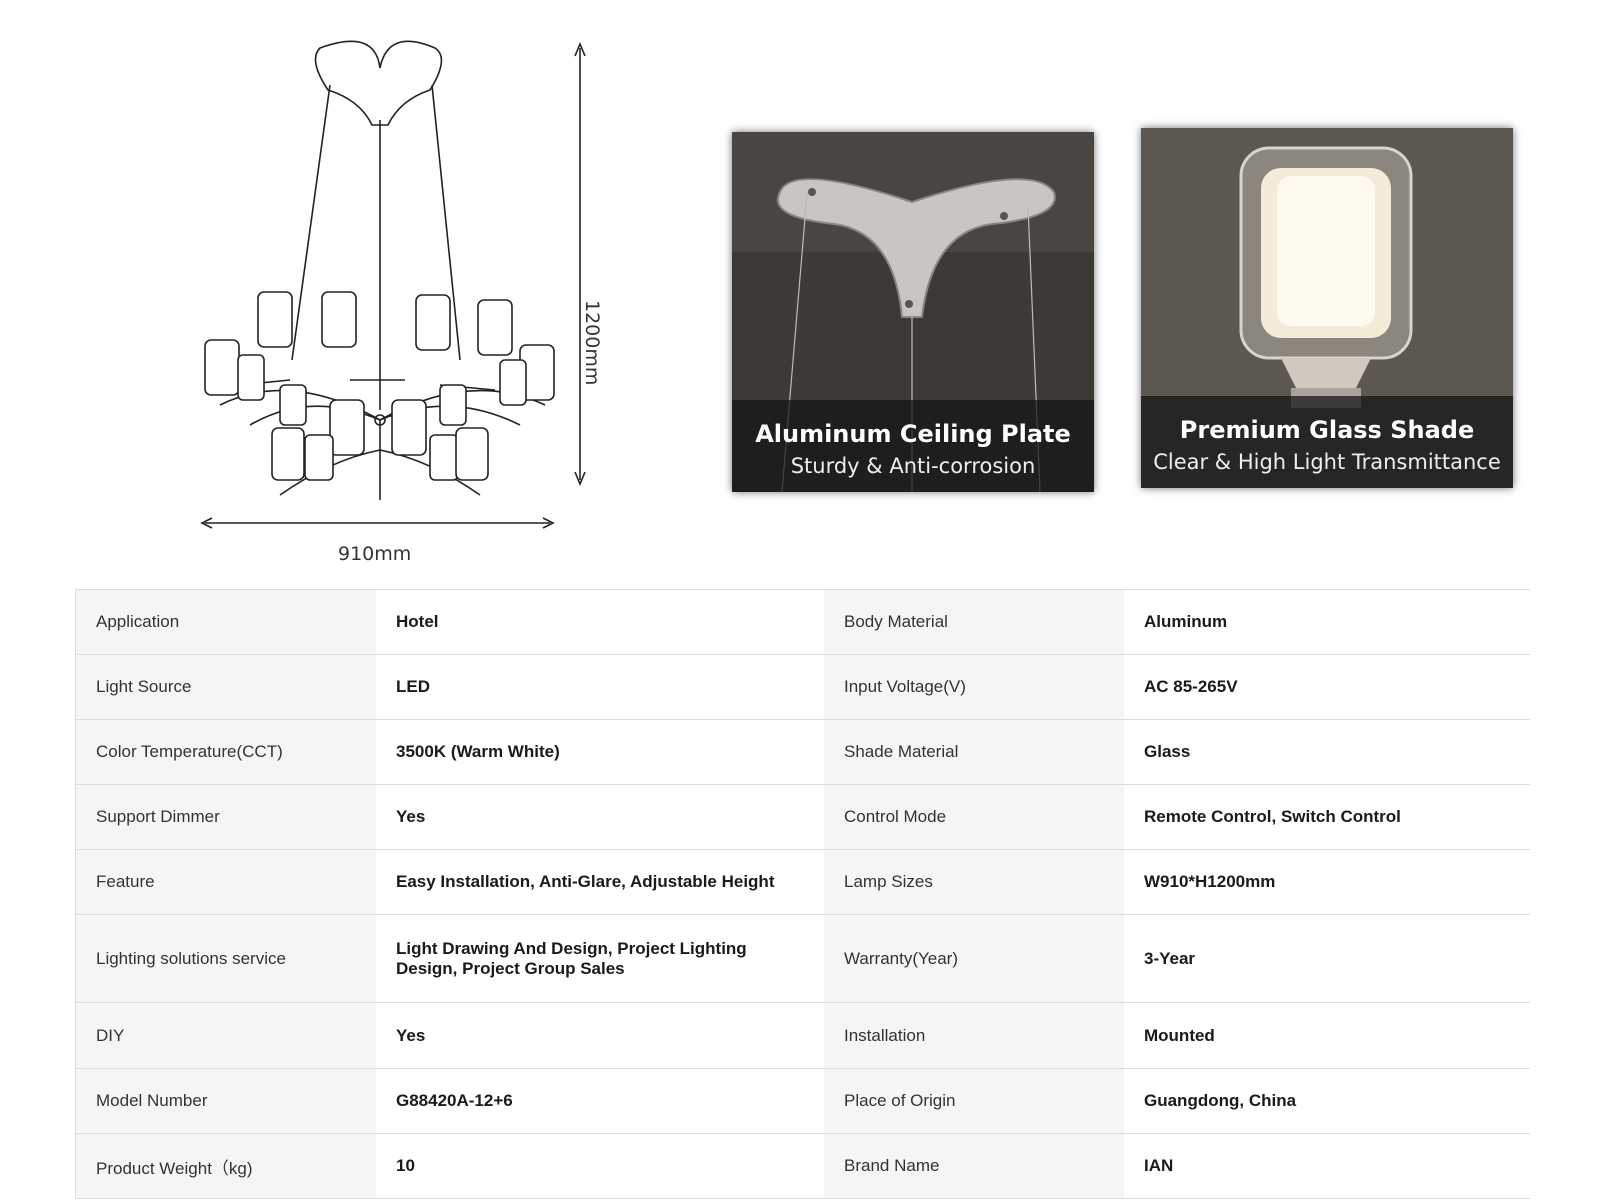  I want to click on spec-key: DIY, so click(225, 1035).